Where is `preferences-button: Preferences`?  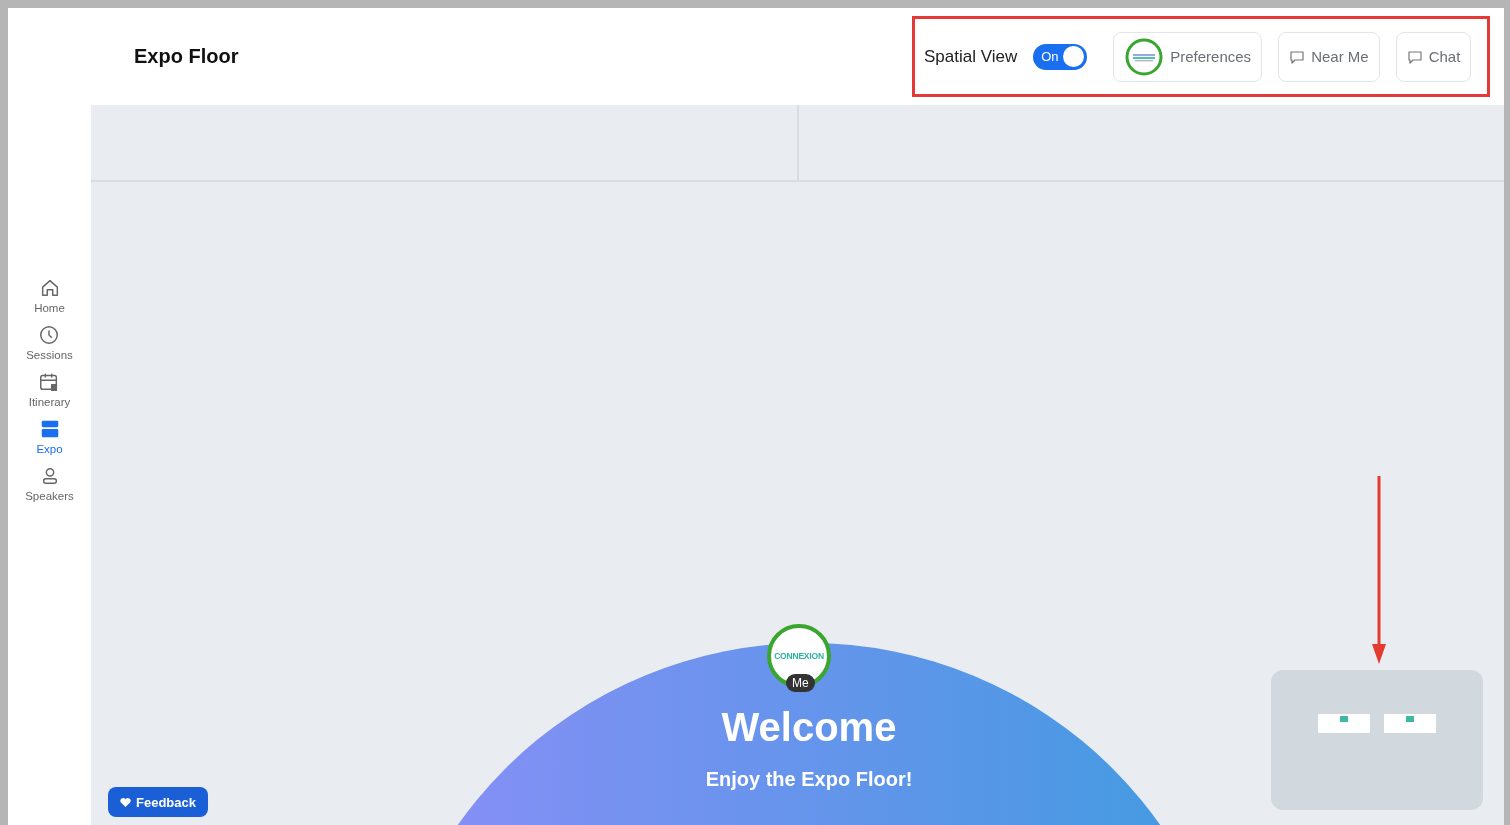 preferences-button: Preferences is located at coordinates (1188, 56).